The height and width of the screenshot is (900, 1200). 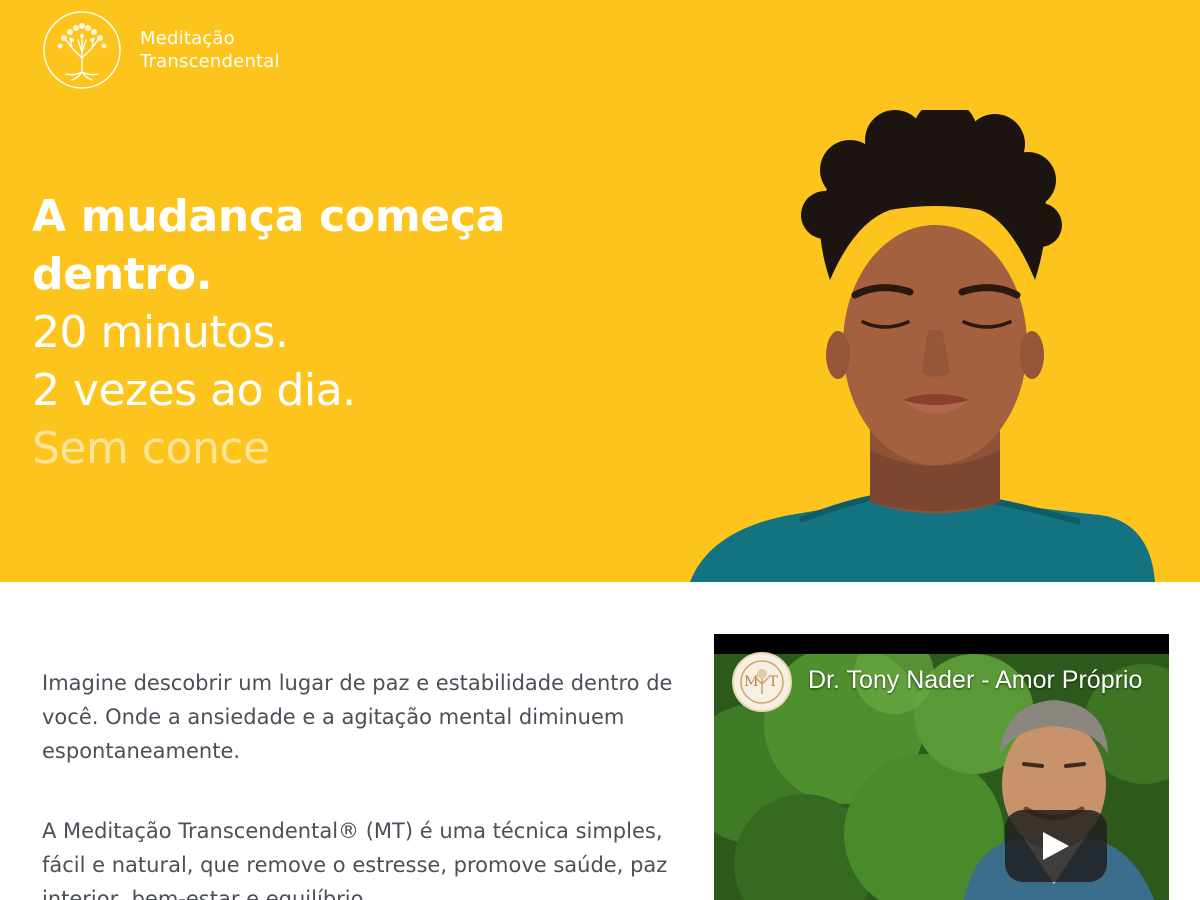 I want to click on headline-bold-line1: A mudança começa, so click(x=269, y=216).